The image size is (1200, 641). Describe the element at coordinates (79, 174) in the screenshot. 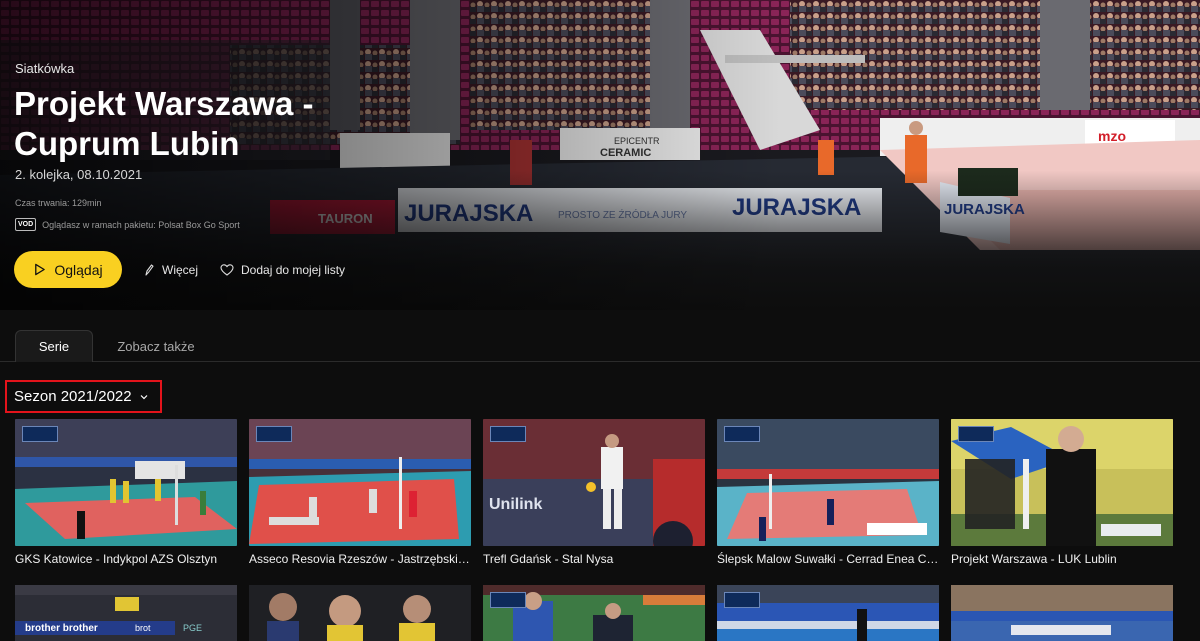

I see `episode-subtitle: 2. kolejka, 08.10.2021` at that location.